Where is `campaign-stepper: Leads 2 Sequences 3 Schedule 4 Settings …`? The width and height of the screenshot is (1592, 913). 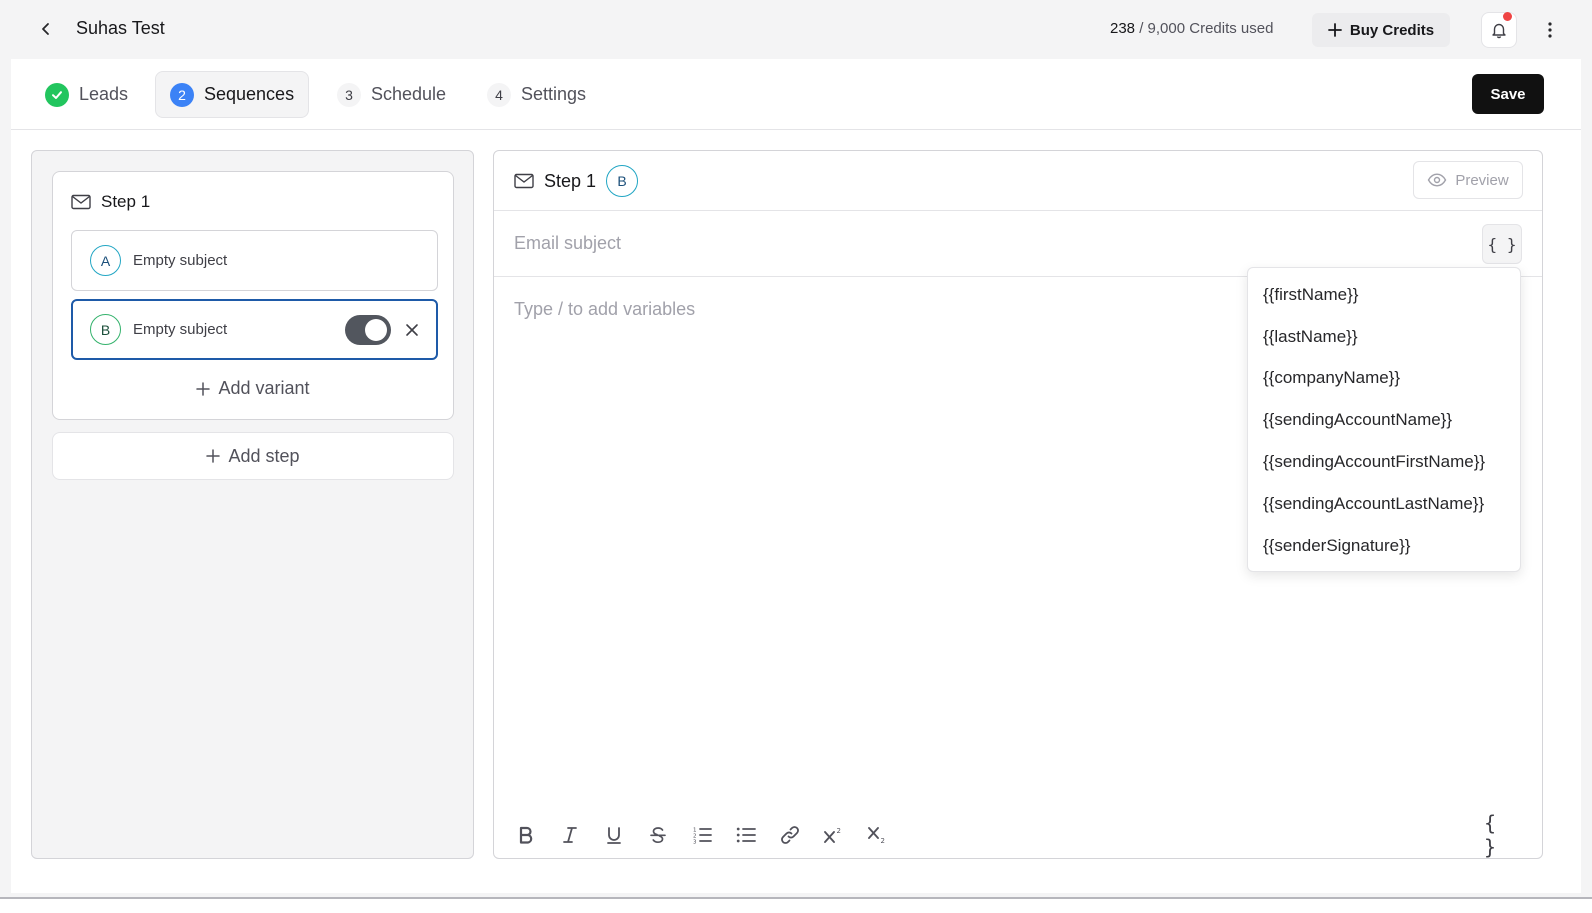 campaign-stepper: Leads 2 Sequences 3 Schedule 4 Settings … is located at coordinates (796, 94).